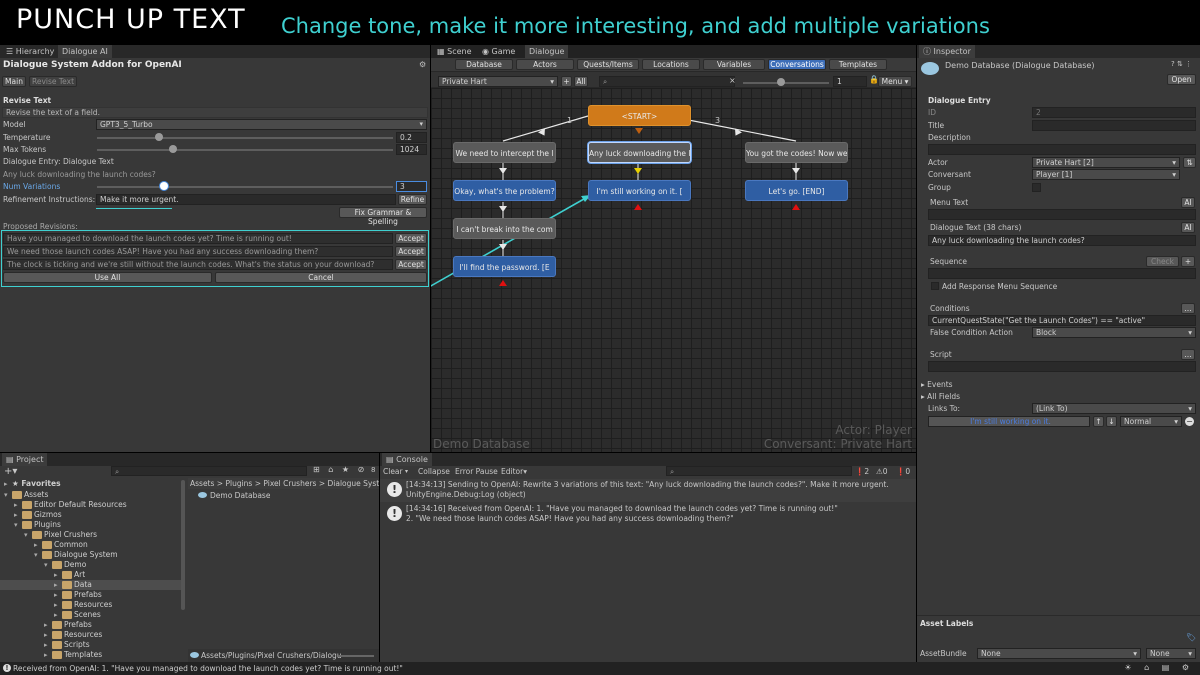  What do you see at coordinates (30, 51) in the screenshot?
I see `tab-hierarchy: ☰ Hierarchy` at bounding box center [30, 51].